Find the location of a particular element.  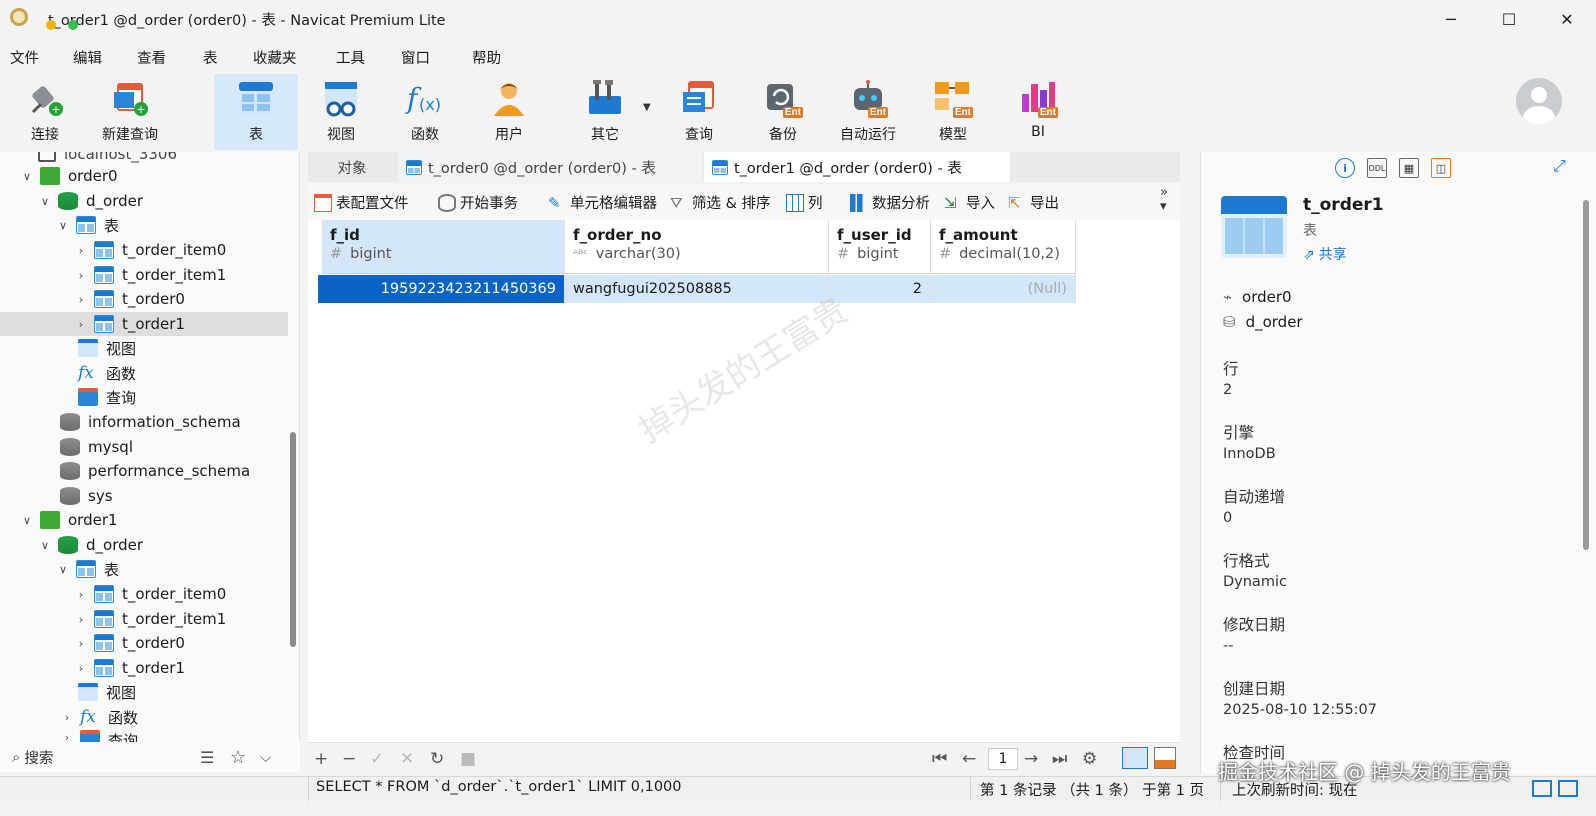

table-profile-button: 表配置文件 is located at coordinates (361, 202).